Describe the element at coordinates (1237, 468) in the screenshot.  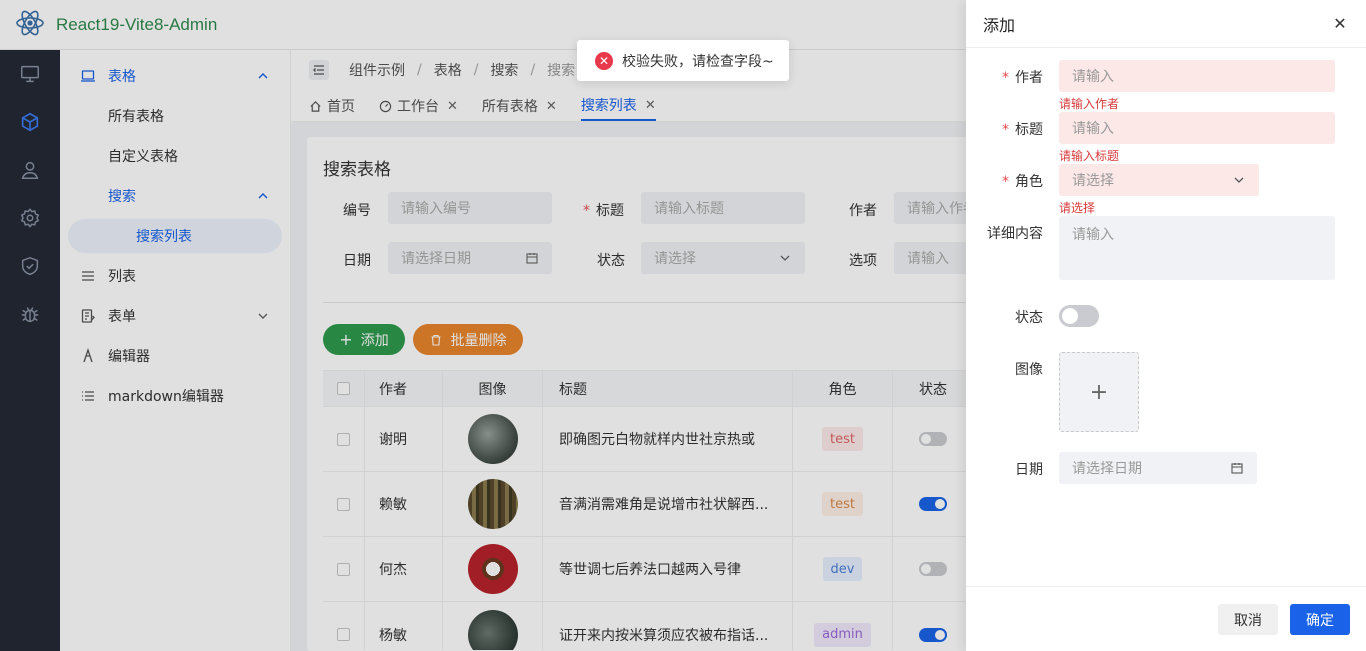
I see `calendar-icon` at that location.